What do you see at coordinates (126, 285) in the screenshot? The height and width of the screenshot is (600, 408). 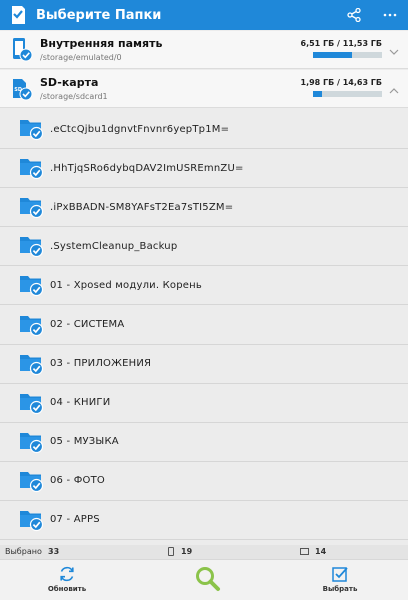 I see `folder-name: 01 - Xposed модули. Корень` at bounding box center [126, 285].